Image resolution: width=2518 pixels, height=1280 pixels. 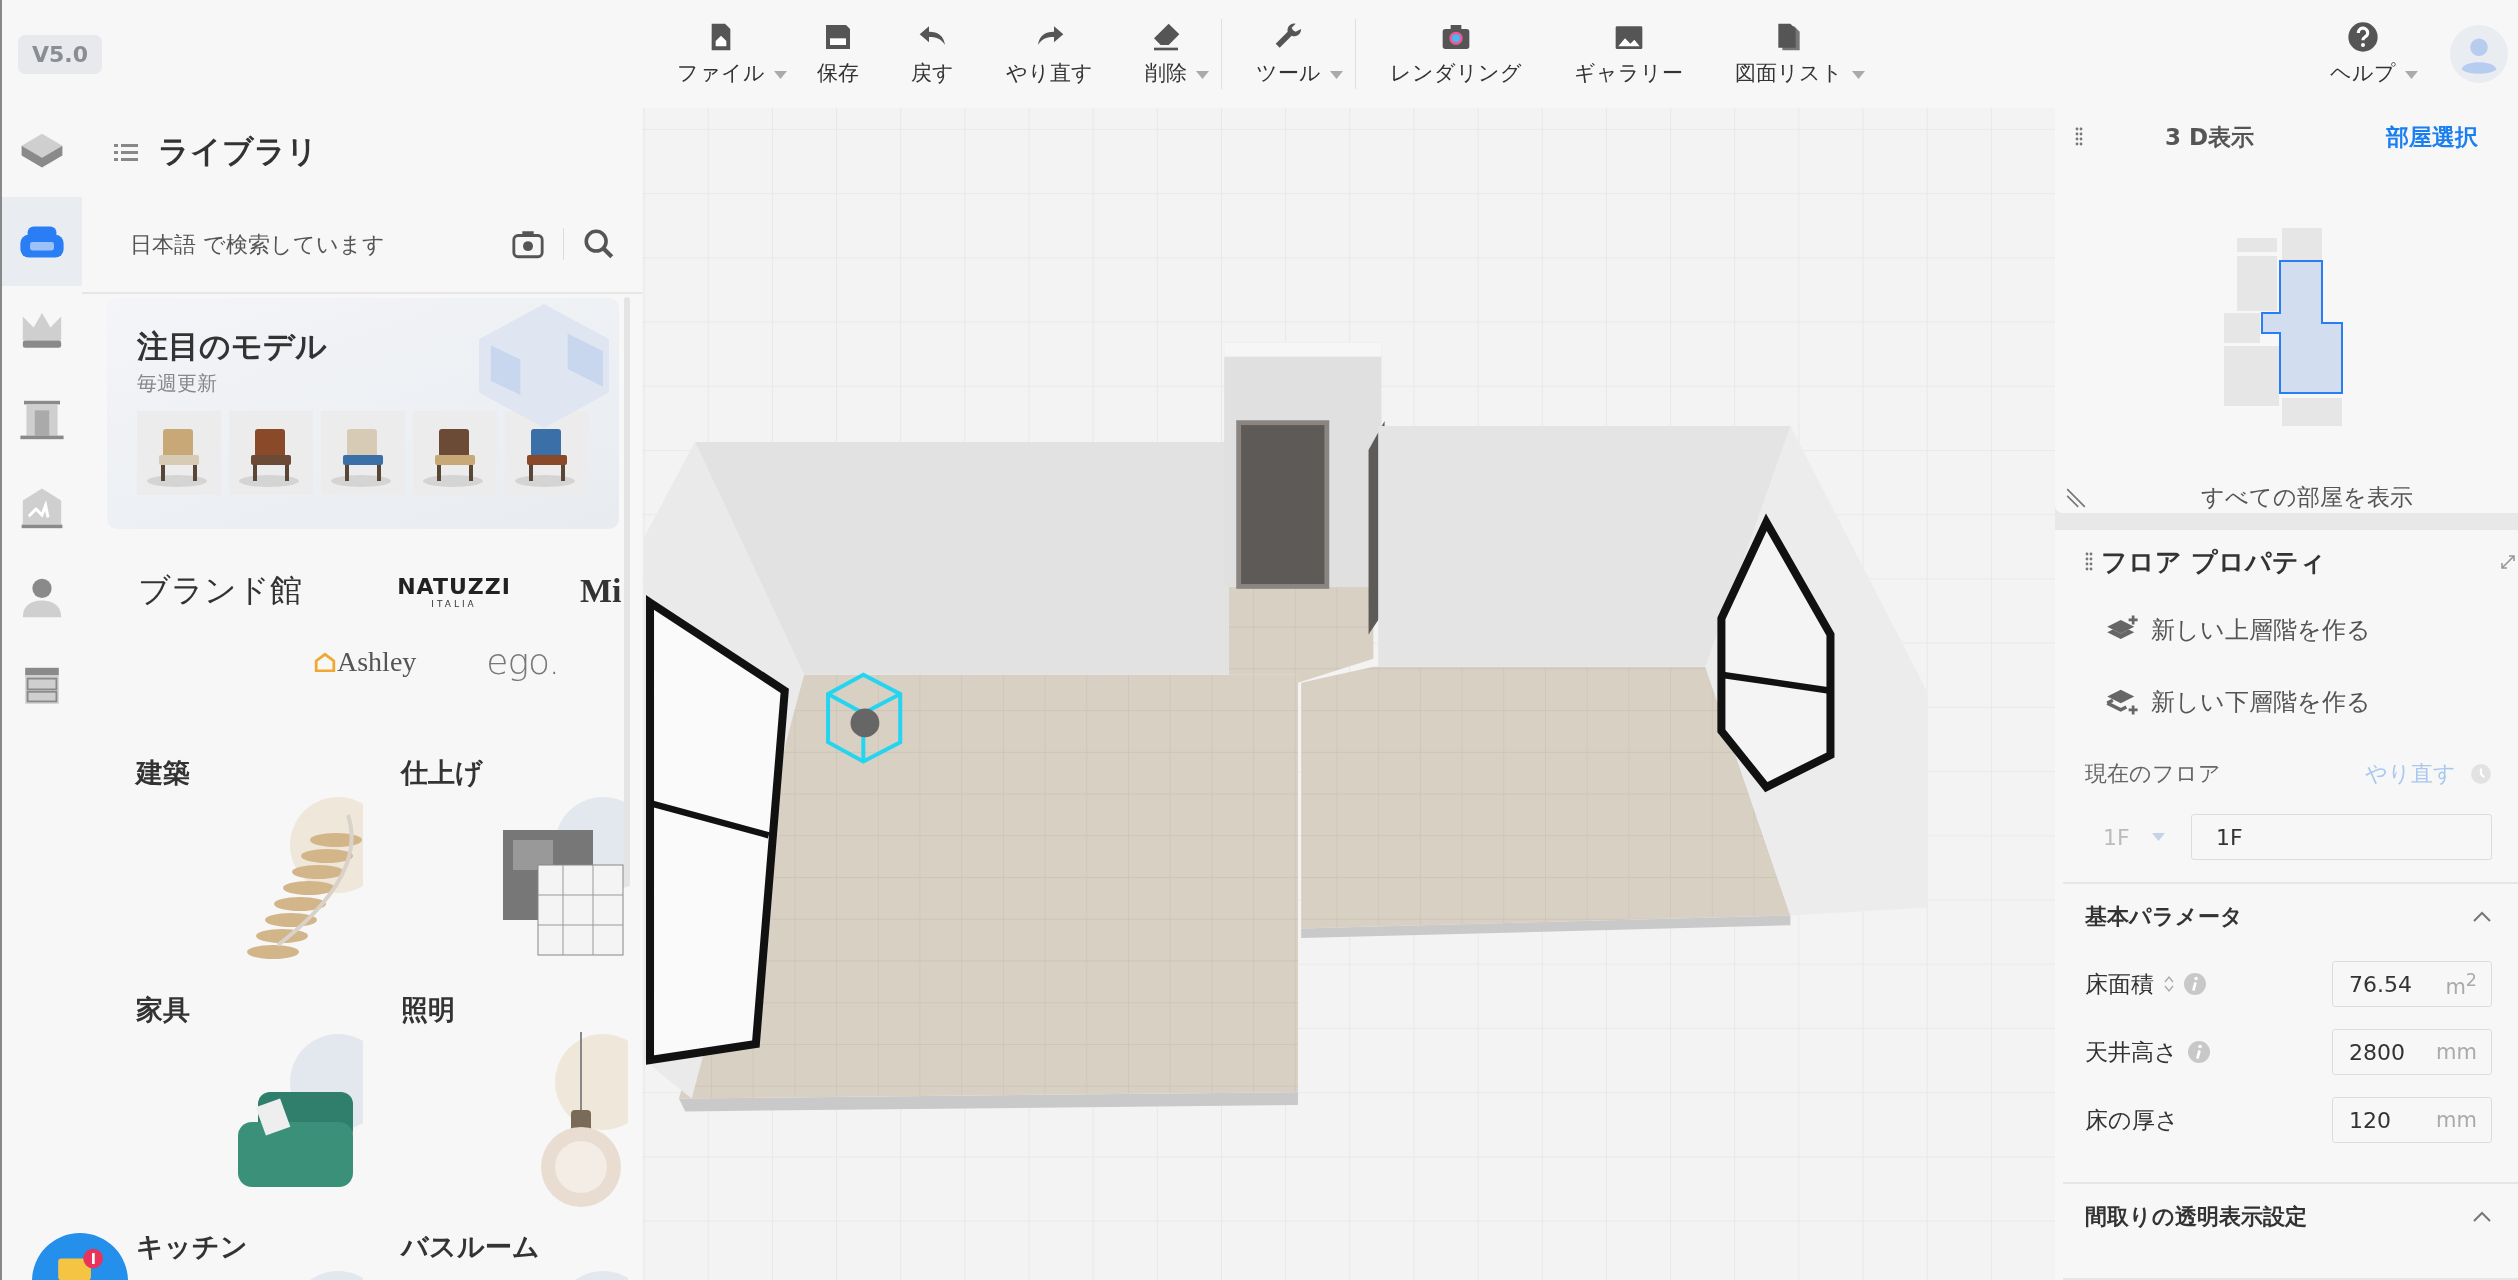 I want to click on add-floor-button: 新しい上層階を作る, so click(x=2217, y=630).